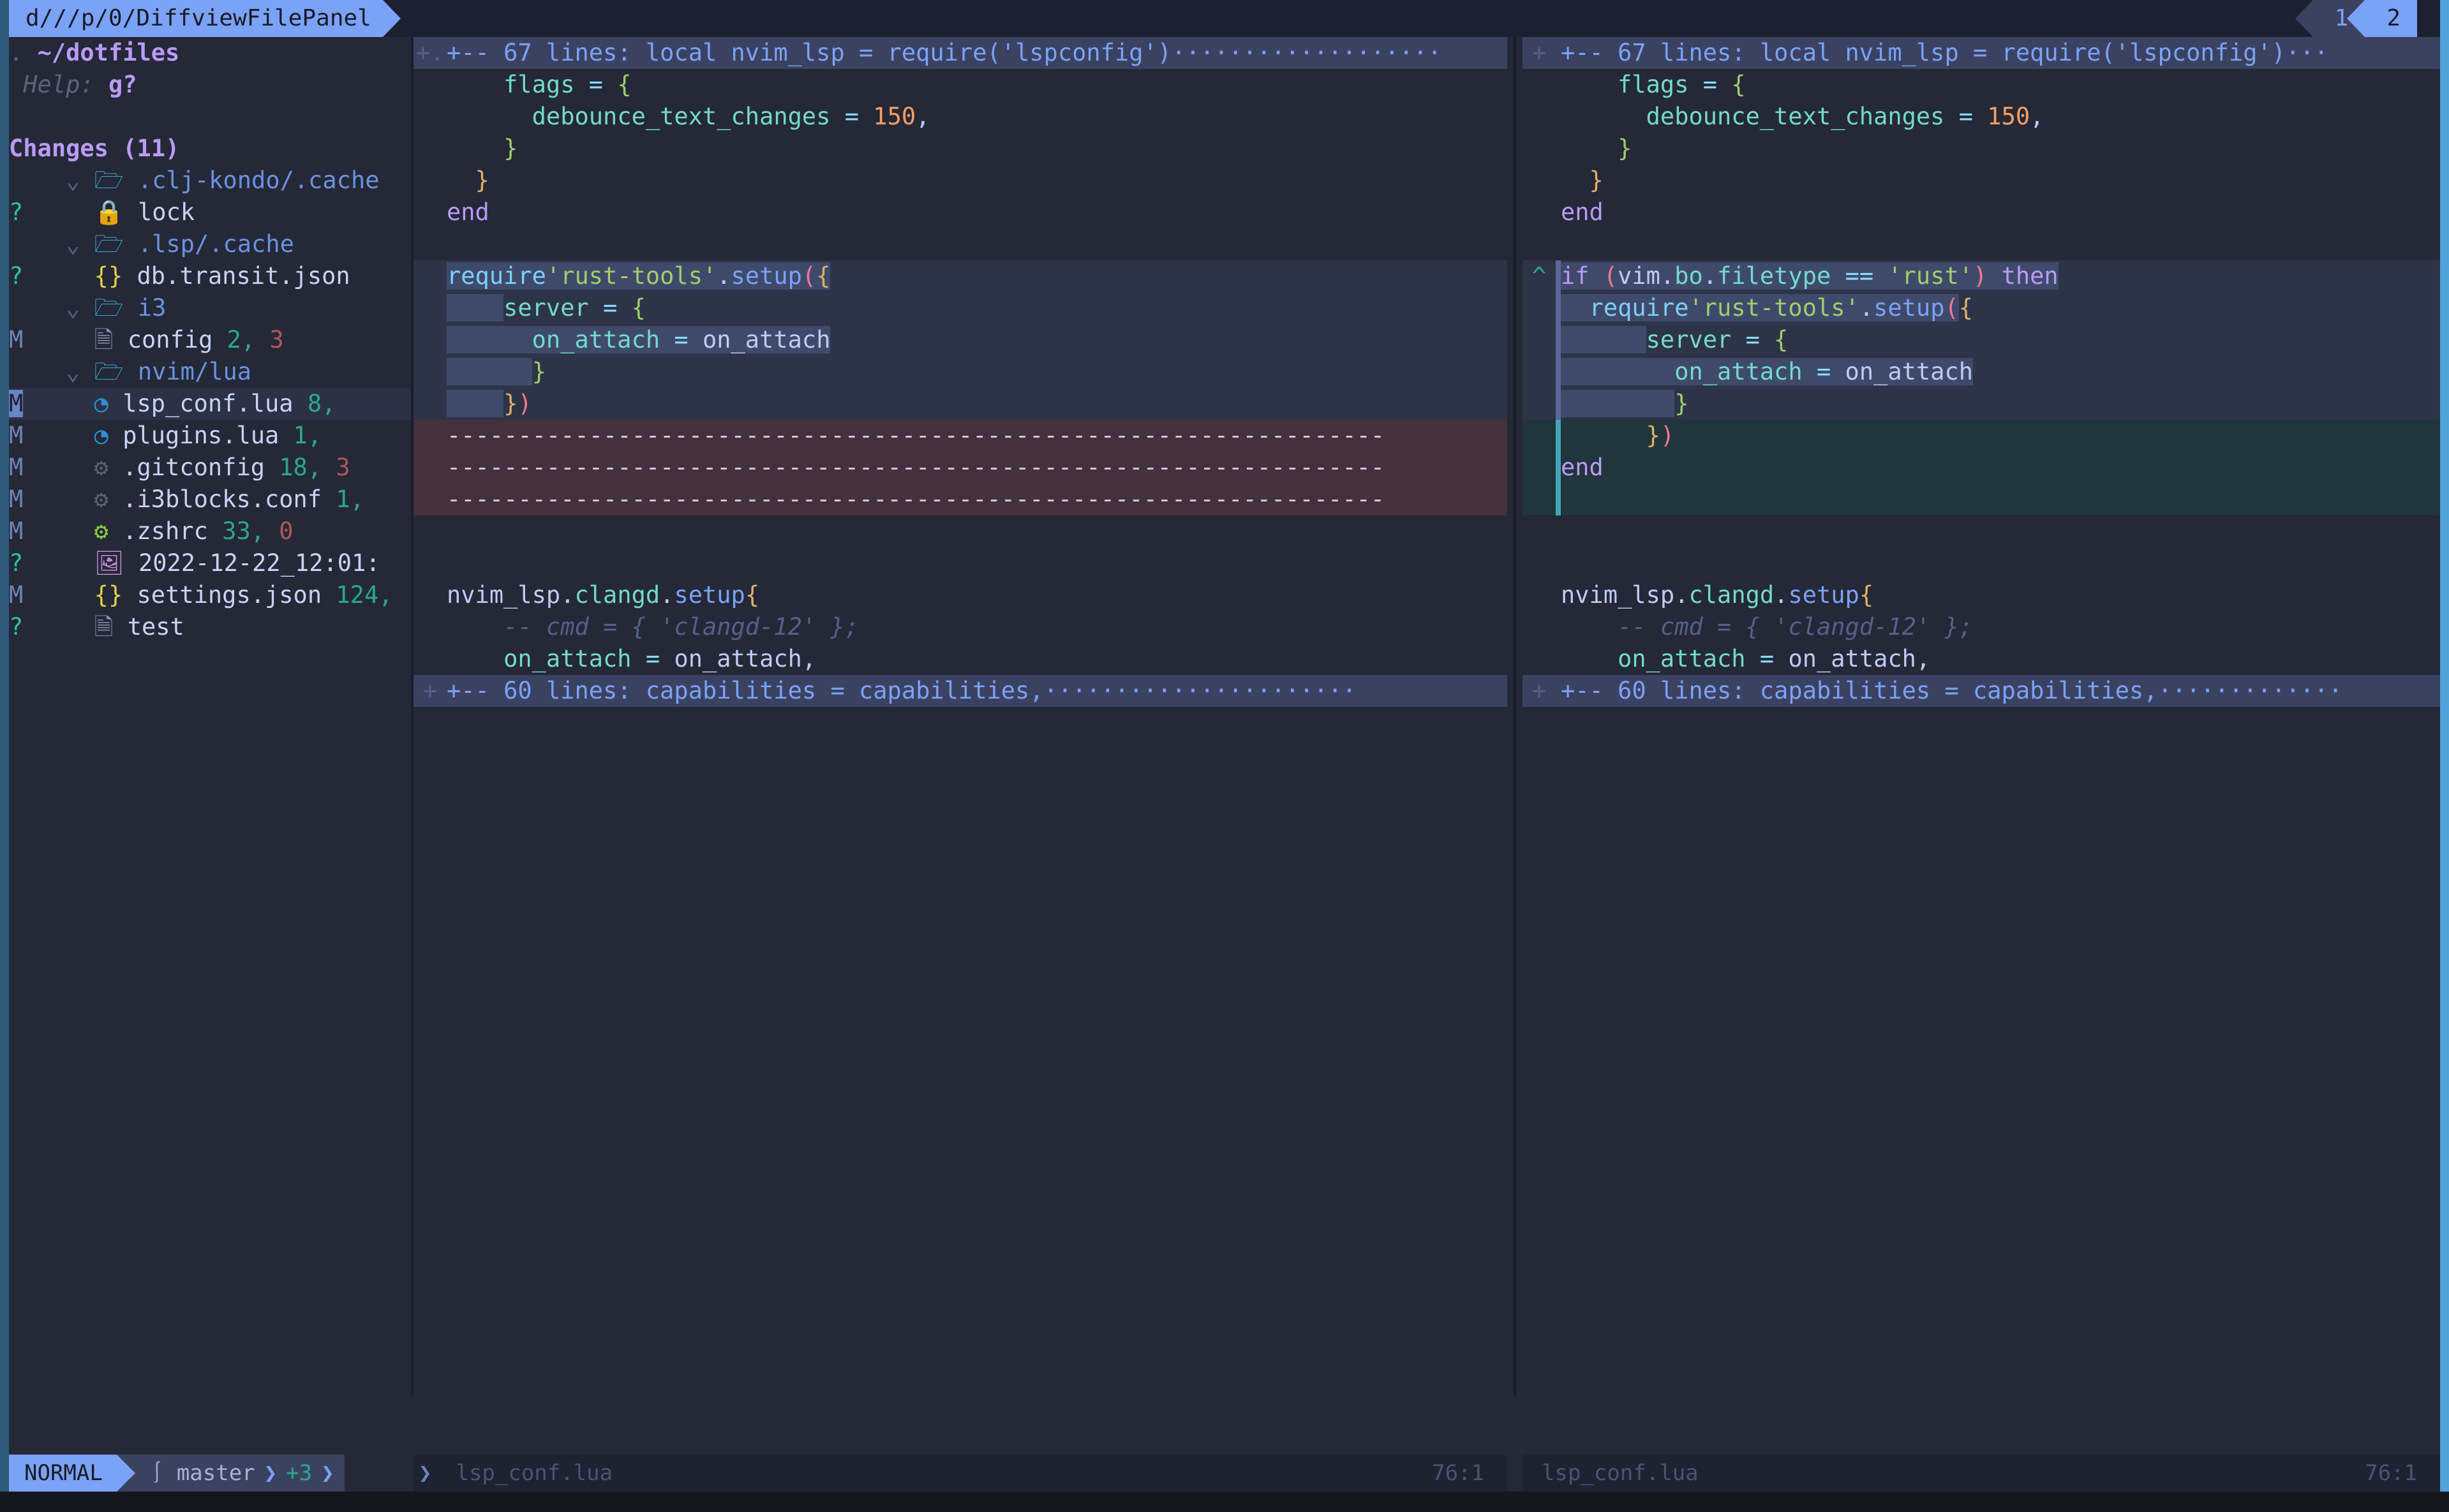  Describe the element at coordinates (210, 212) in the screenshot. I see `file-panel-file-row: ? 🔒 lock` at that location.